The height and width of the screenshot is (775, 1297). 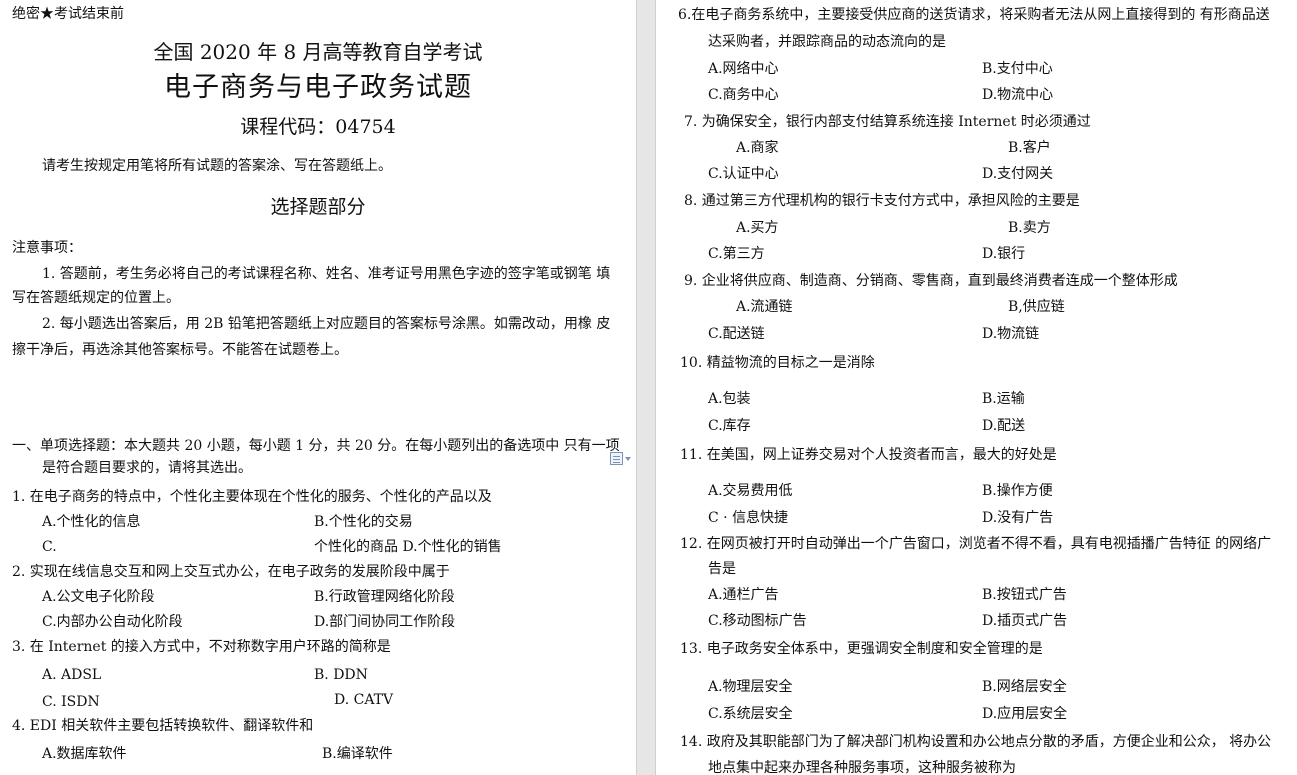 I want to click on q6-option-b: B.支付中心, so click(x=1017, y=69).